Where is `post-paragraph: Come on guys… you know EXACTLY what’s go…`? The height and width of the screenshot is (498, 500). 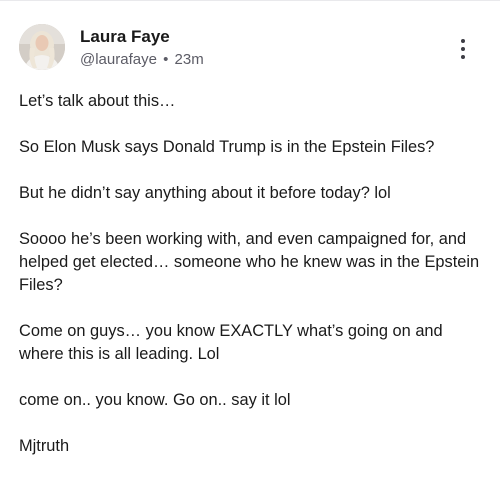
post-paragraph: Come on guys… you know EXACTLY what’s go… is located at coordinates (231, 342).